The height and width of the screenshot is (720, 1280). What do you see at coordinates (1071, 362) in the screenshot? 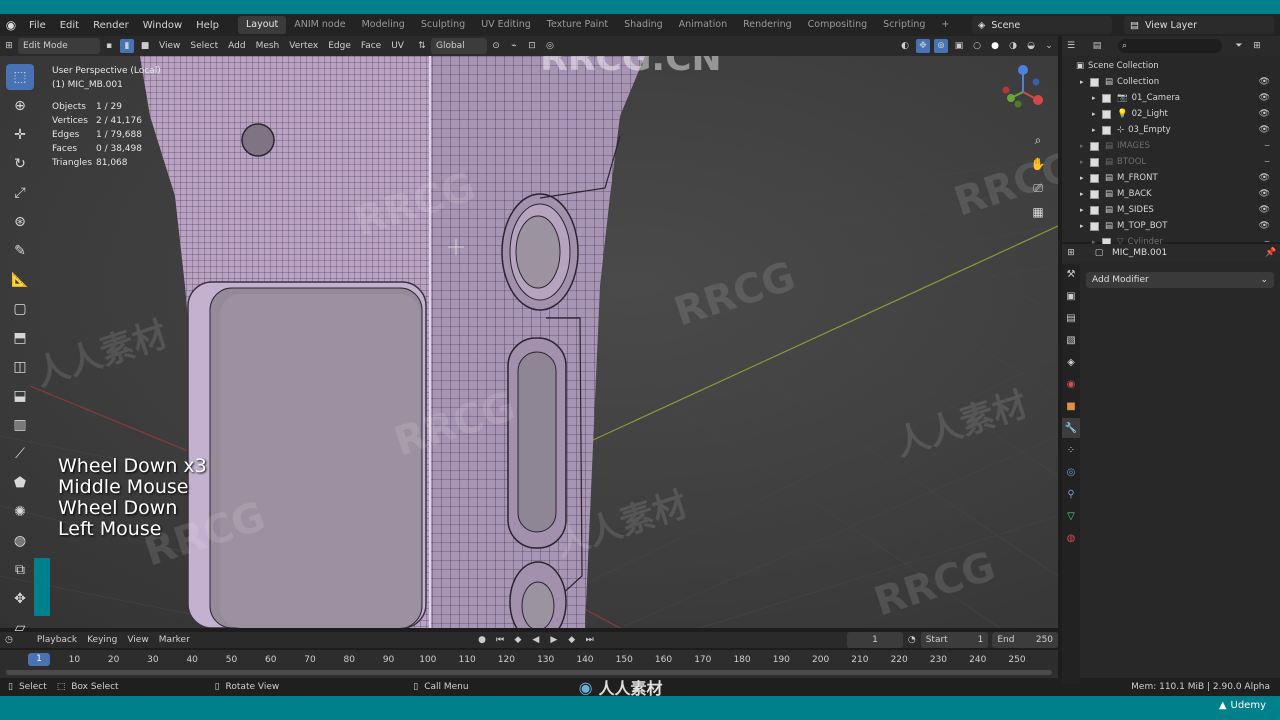
I see `scene-tab-icon: ◈` at bounding box center [1071, 362].